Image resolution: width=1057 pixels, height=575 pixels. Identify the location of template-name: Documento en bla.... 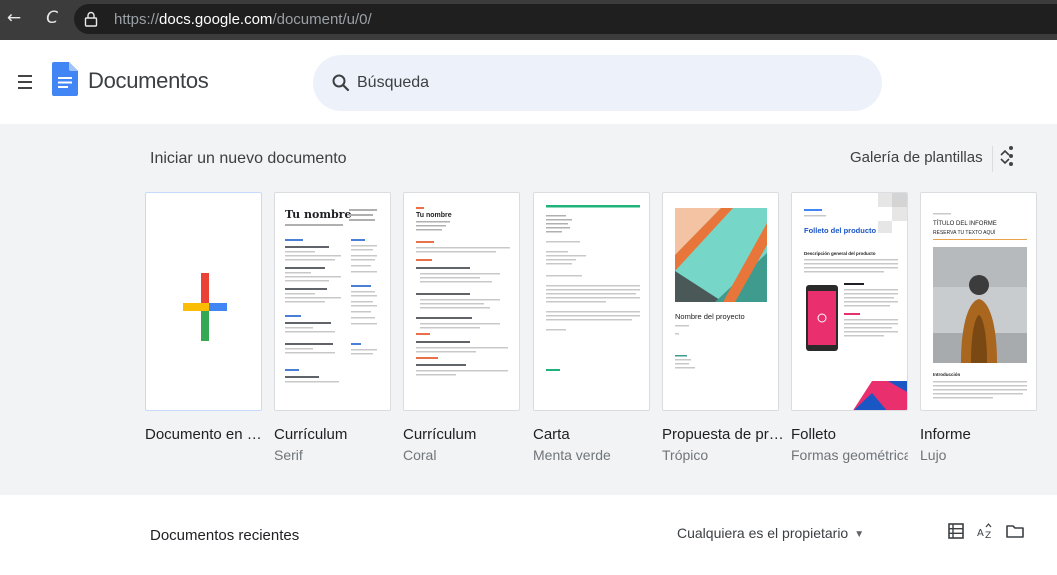
(207, 434).